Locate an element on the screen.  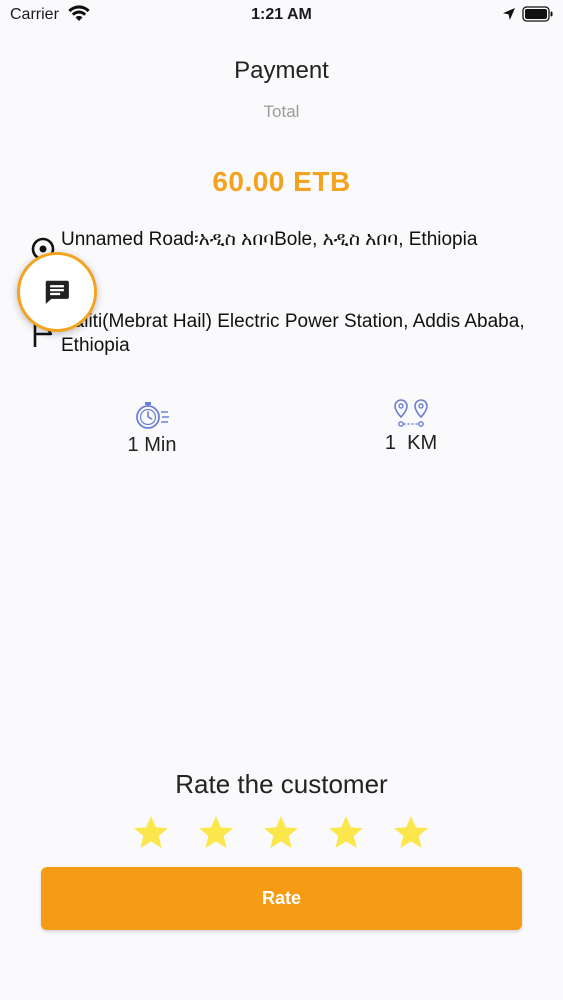
trip-distance-value: 1 KM is located at coordinates (411, 443).